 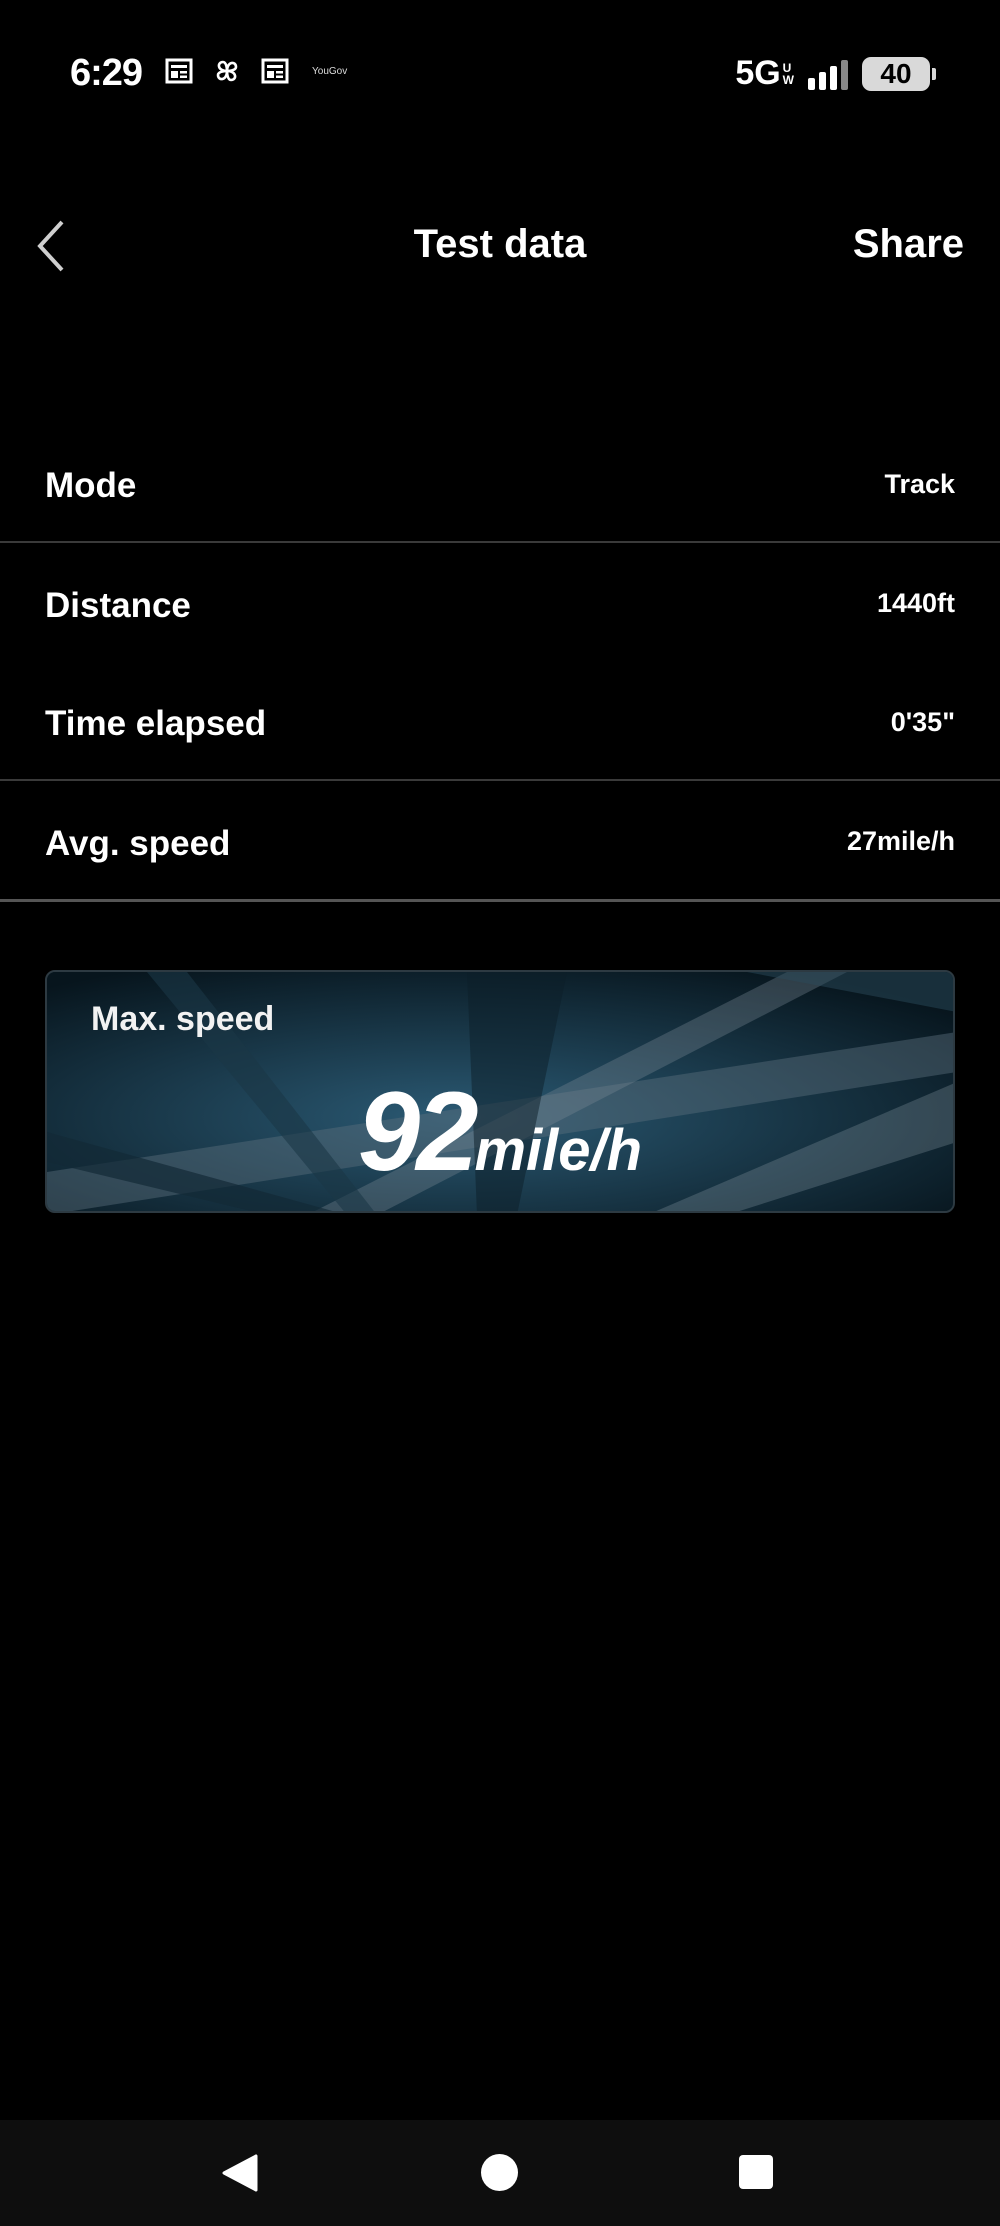 I want to click on notification-icons: YouGov, so click(x=255, y=71).